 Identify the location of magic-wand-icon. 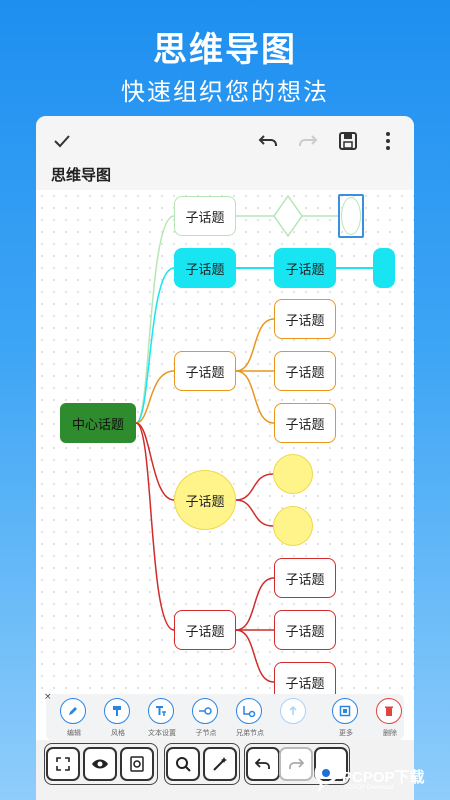
(220, 764).